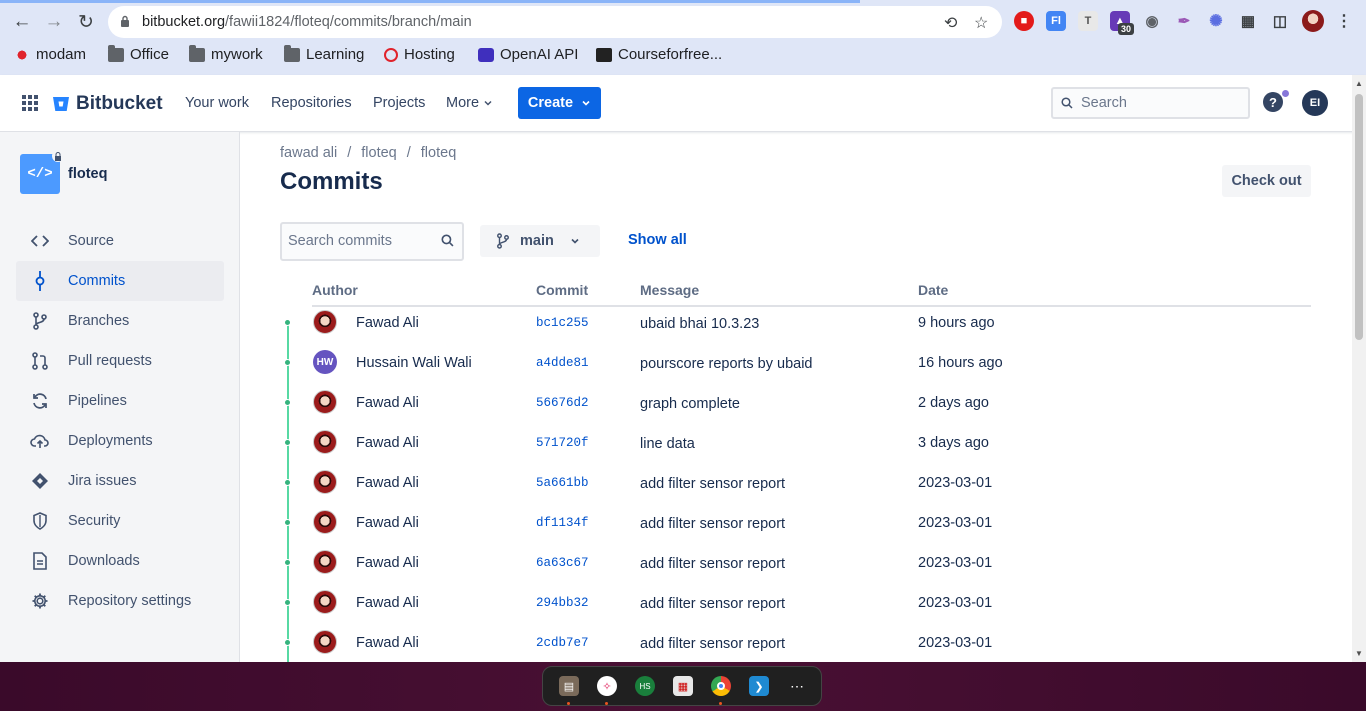  Describe the element at coordinates (50, 54) in the screenshot. I see `bookmark-modam: modam` at that location.